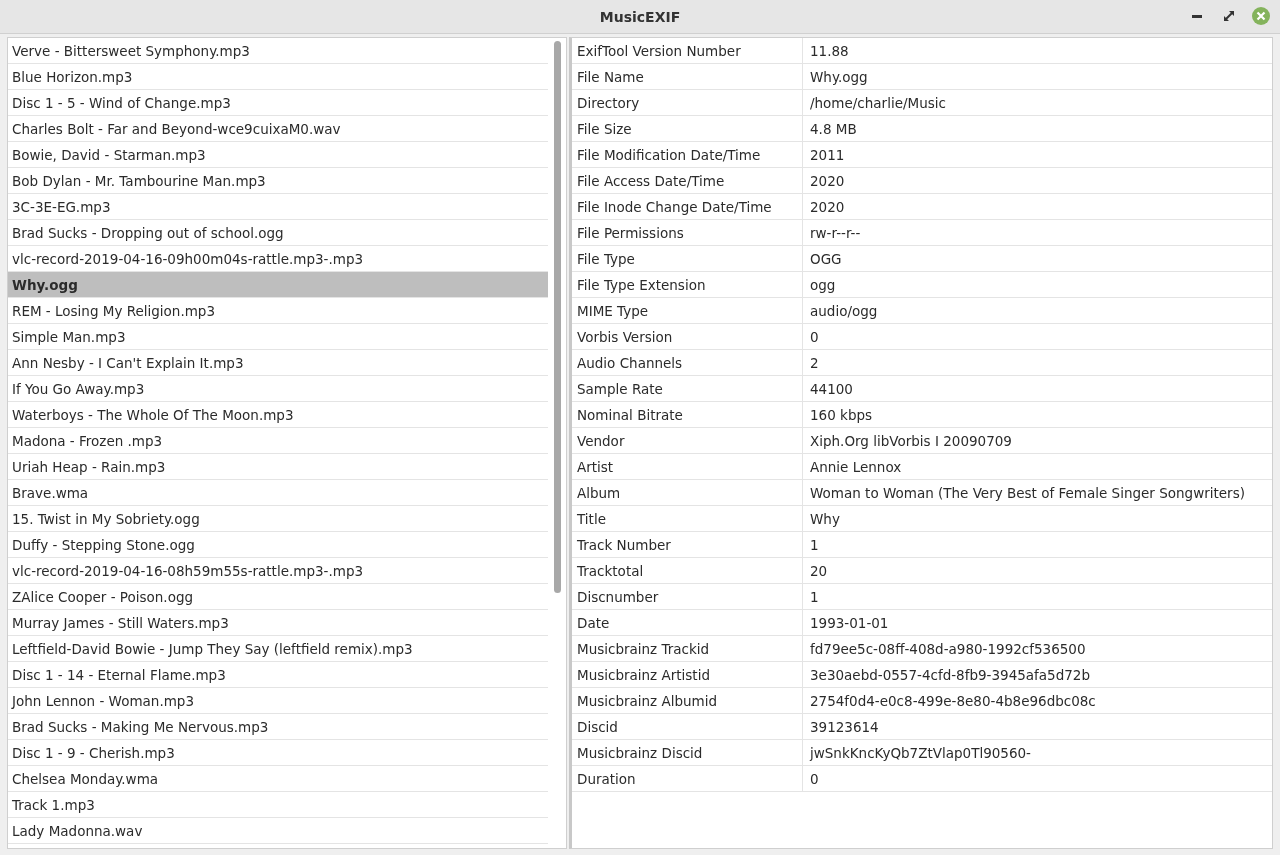  What do you see at coordinates (819, 571) in the screenshot?
I see `tag-value-cell-text: 20` at bounding box center [819, 571].